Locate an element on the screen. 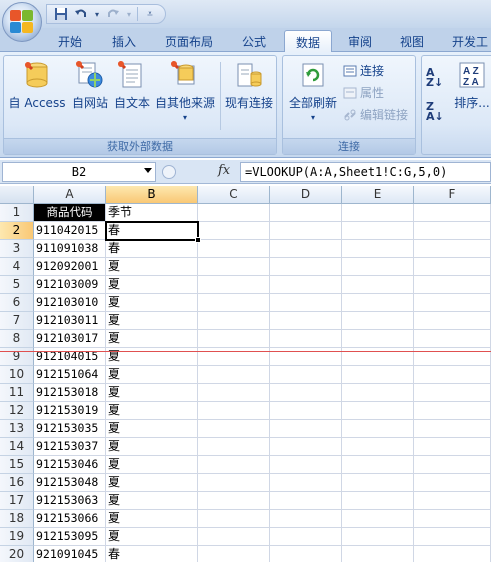 The height and width of the screenshot is (562, 491). tab-page-layout: 页面布局 is located at coordinates (189, 41).